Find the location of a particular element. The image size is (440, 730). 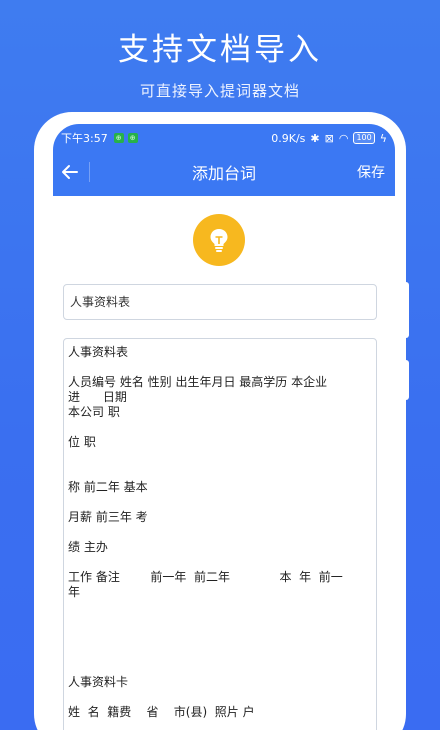

nav-bar: 添加台词 保存 is located at coordinates (224, 172).